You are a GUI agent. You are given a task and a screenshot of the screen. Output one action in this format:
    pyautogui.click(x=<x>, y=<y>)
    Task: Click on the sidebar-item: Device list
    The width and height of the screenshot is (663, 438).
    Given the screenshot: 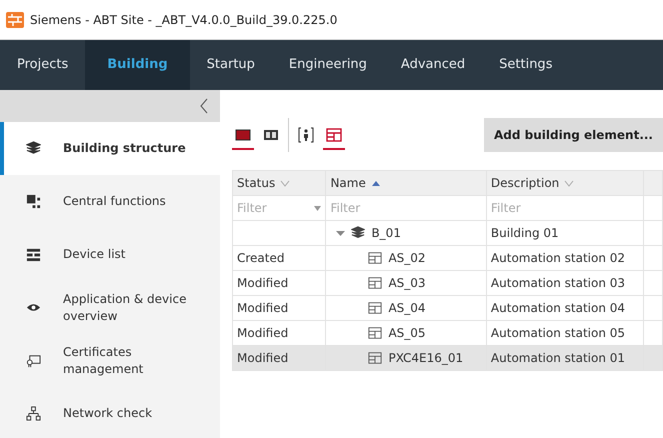 What is the action you would take?
    pyautogui.click(x=110, y=254)
    